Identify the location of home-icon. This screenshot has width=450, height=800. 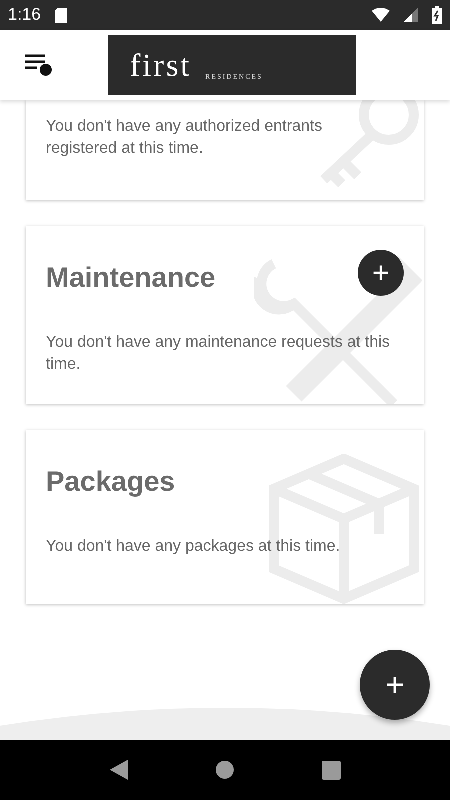
(225, 770).